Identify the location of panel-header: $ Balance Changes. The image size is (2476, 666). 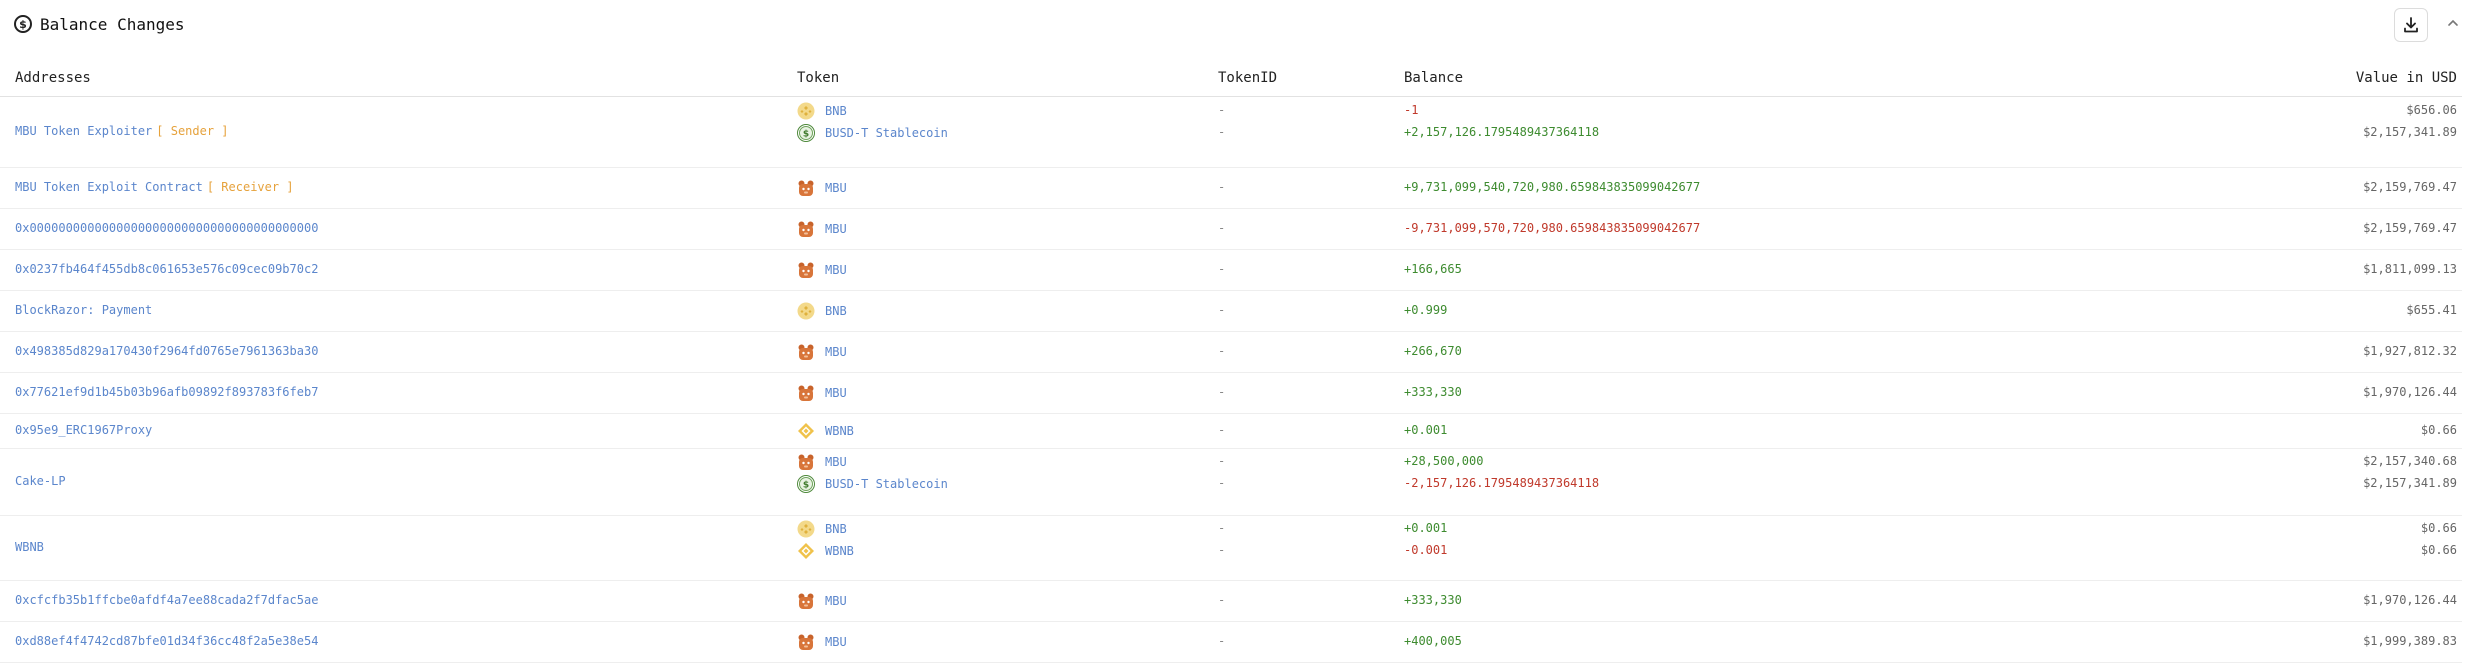
(99, 24).